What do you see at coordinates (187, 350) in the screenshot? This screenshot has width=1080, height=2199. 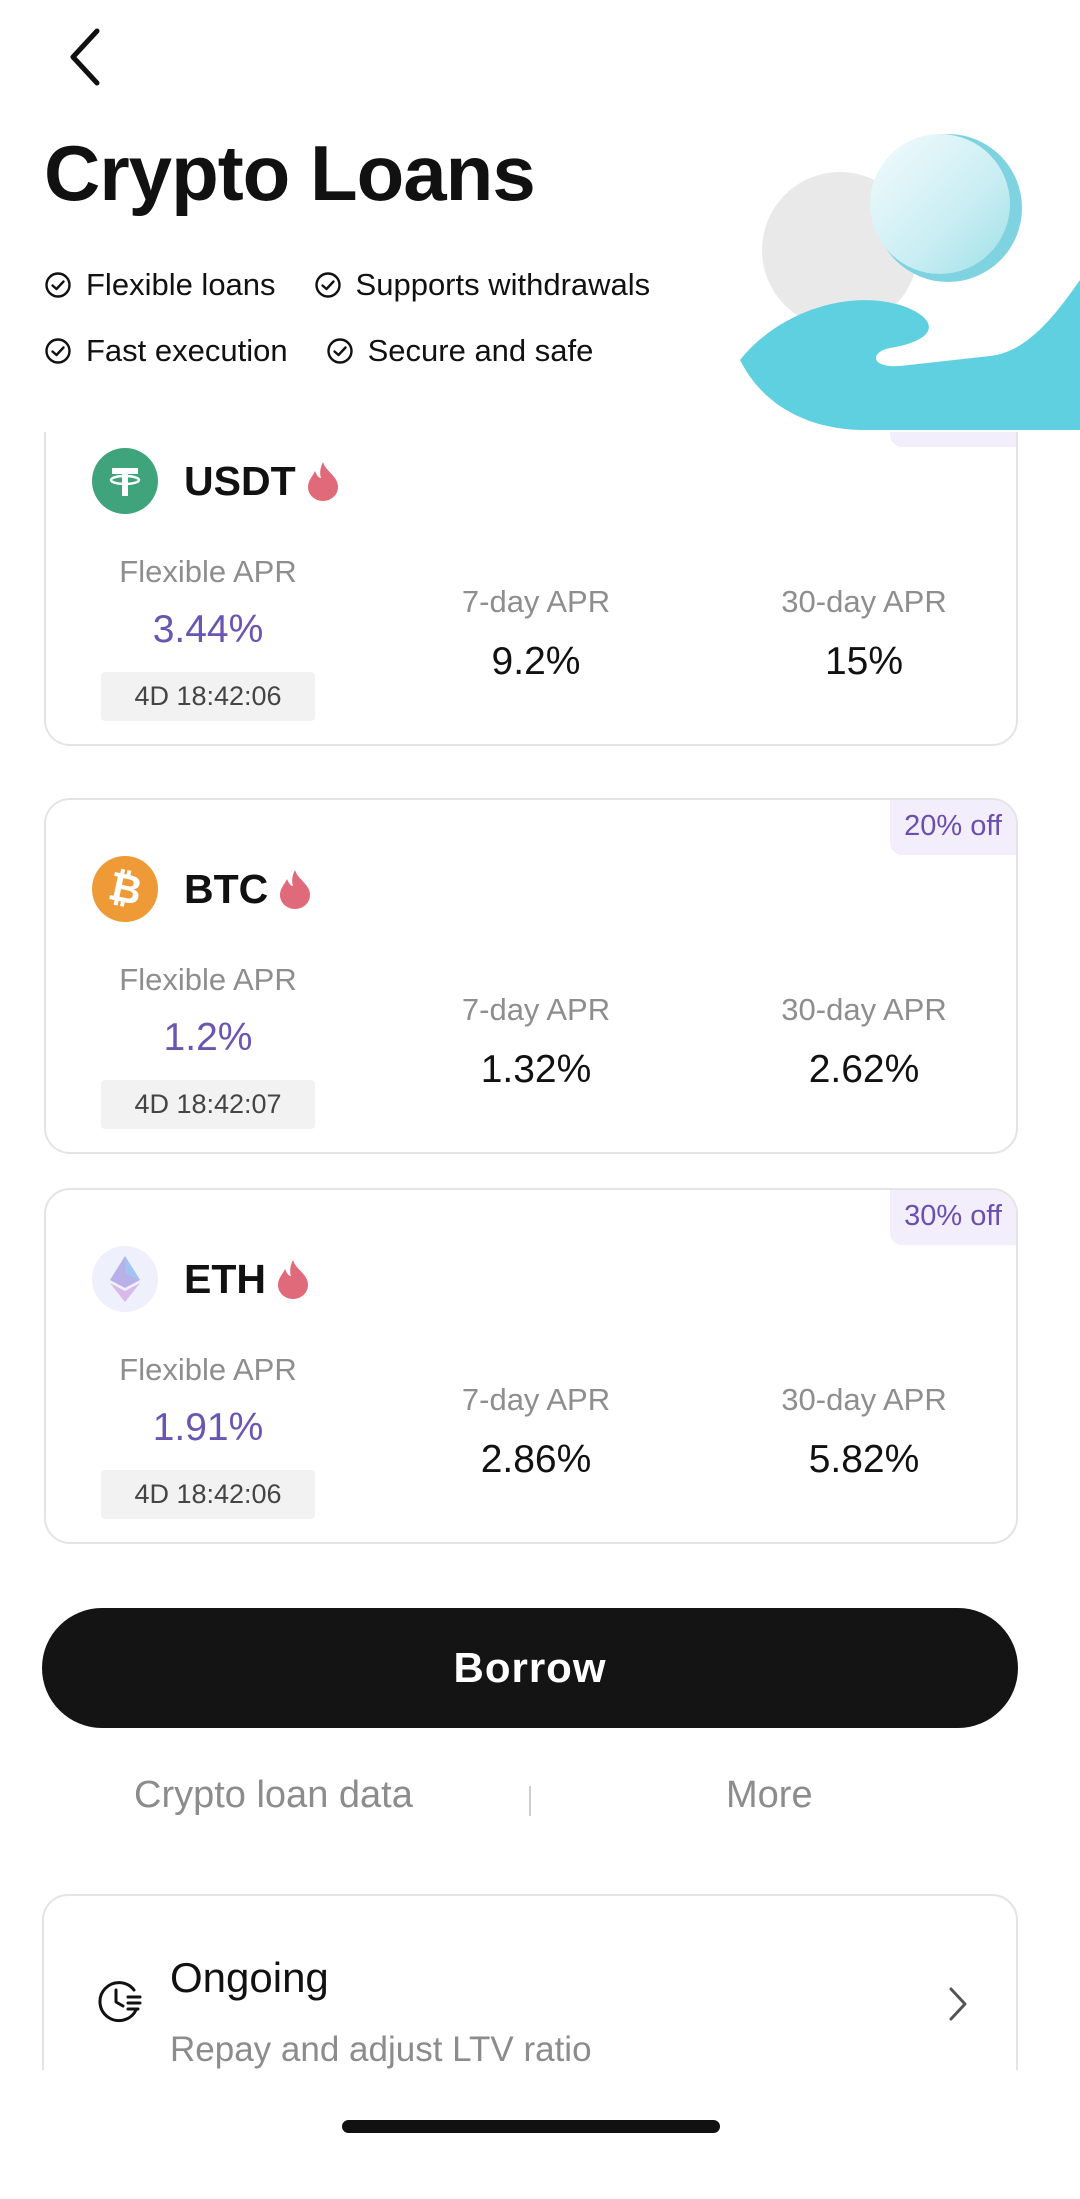 I see `feature-label: Fast execution` at bounding box center [187, 350].